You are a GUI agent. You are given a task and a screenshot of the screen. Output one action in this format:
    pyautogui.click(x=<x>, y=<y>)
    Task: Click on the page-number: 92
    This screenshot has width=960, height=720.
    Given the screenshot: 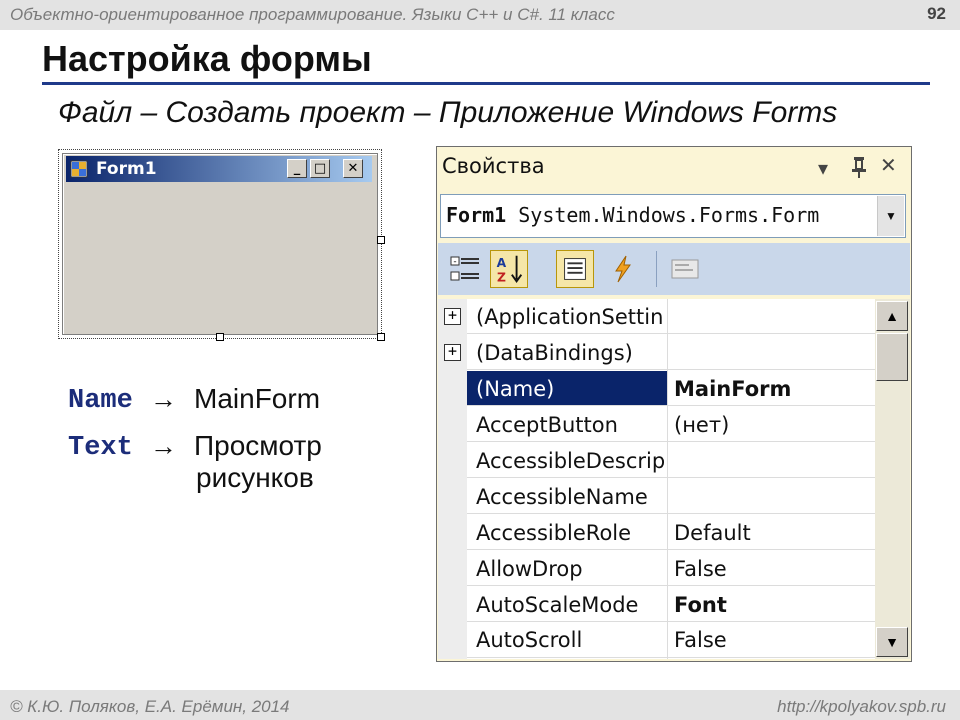 What is the action you would take?
    pyautogui.click(x=936, y=13)
    